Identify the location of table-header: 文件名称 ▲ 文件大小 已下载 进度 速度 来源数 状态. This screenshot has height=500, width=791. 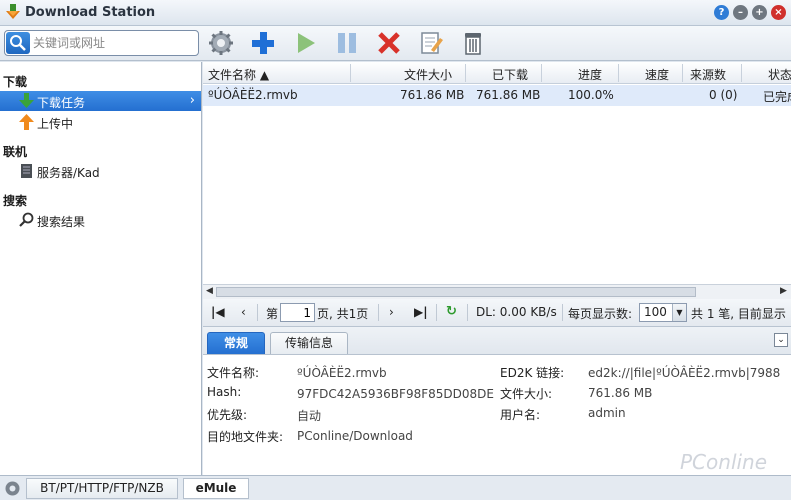
(497, 73).